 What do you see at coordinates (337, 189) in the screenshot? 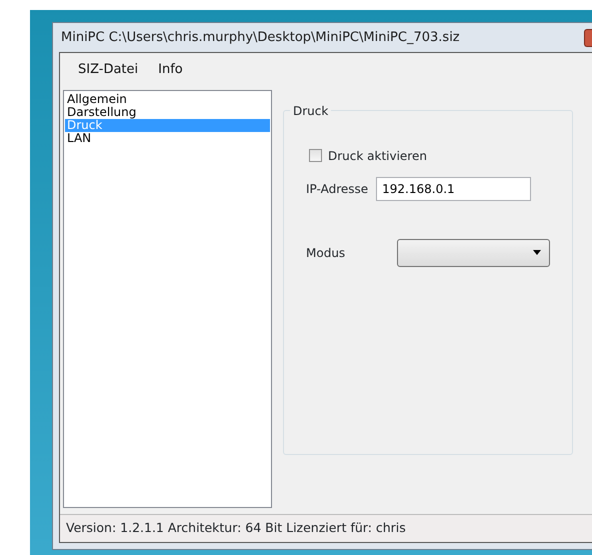
I see `field-label: IP-Adresse` at bounding box center [337, 189].